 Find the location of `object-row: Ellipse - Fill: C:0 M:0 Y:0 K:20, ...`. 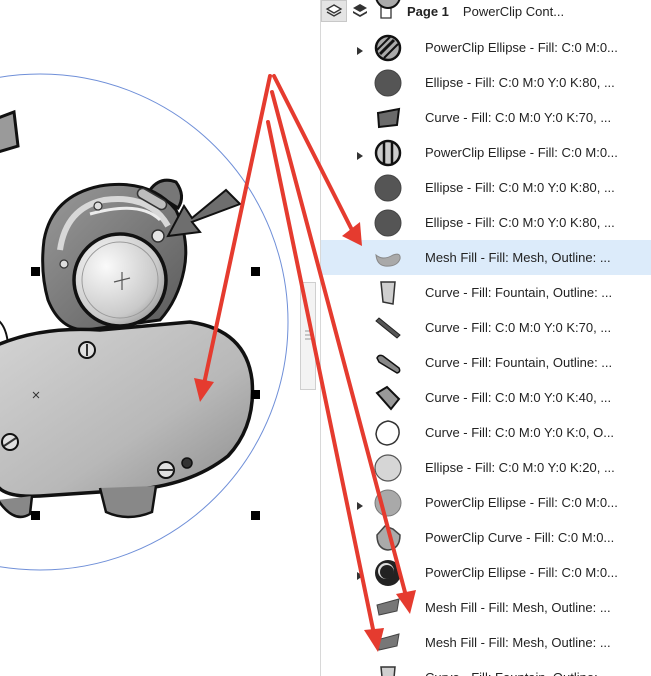

object-row: Ellipse - Fill: C:0 M:0 Y:0 K:20, ... is located at coordinates (486, 467).